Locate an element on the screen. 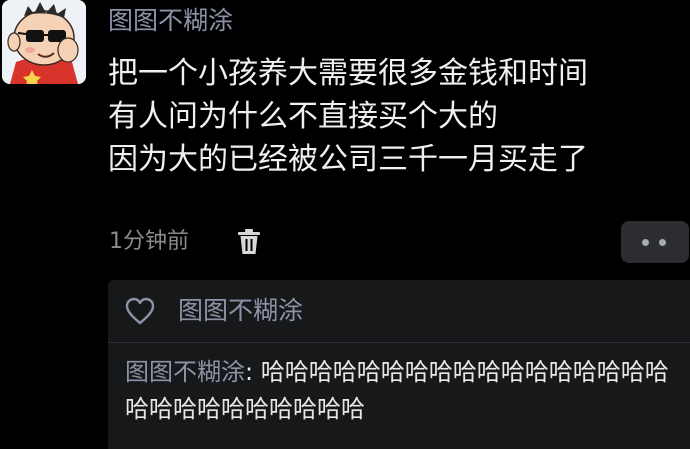 The height and width of the screenshot is (449, 690). avatar is located at coordinates (44, 42).